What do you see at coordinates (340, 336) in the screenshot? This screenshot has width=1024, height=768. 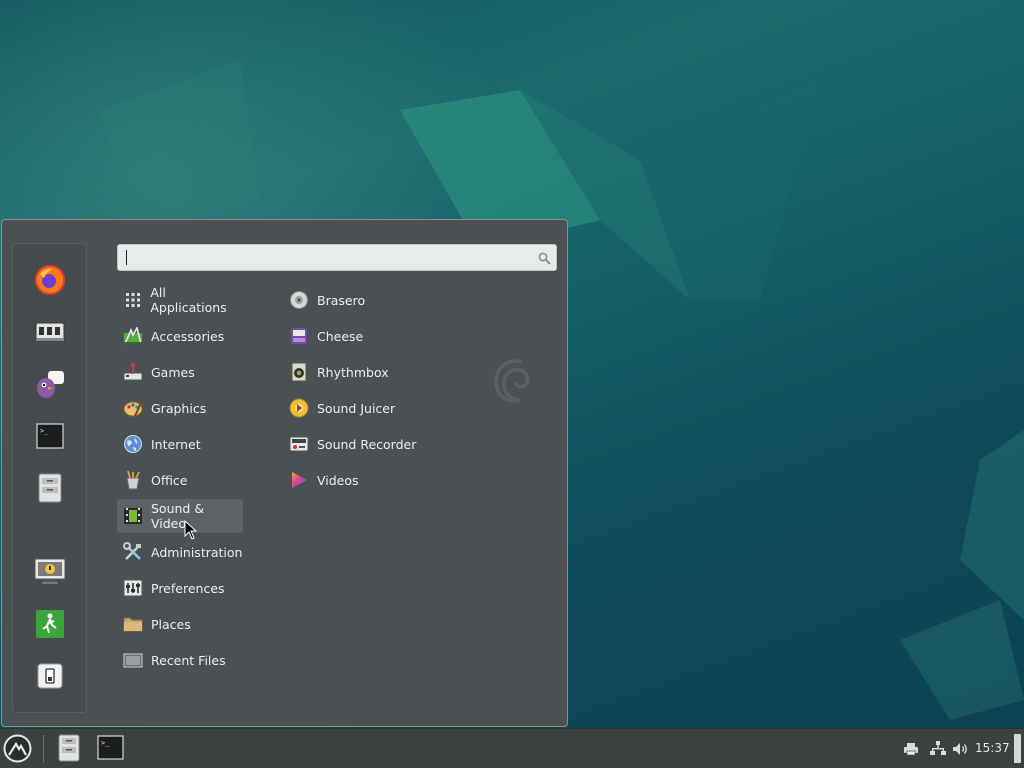 I see `app-label: Cheese` at bounding box center [340, 336].